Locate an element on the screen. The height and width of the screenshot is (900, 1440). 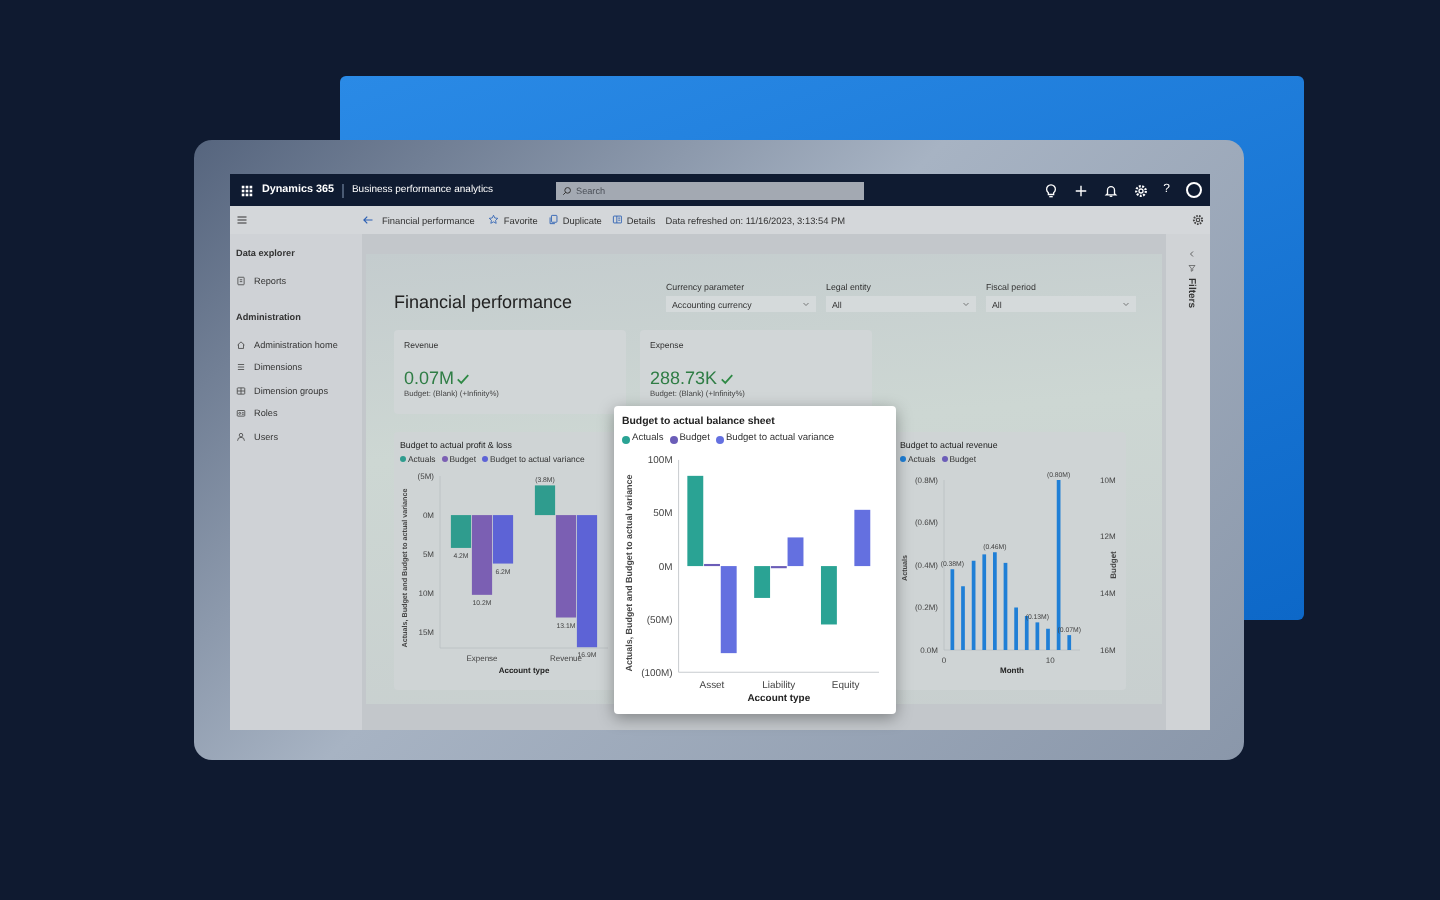
details-icon is located at coordinates (617, 220).